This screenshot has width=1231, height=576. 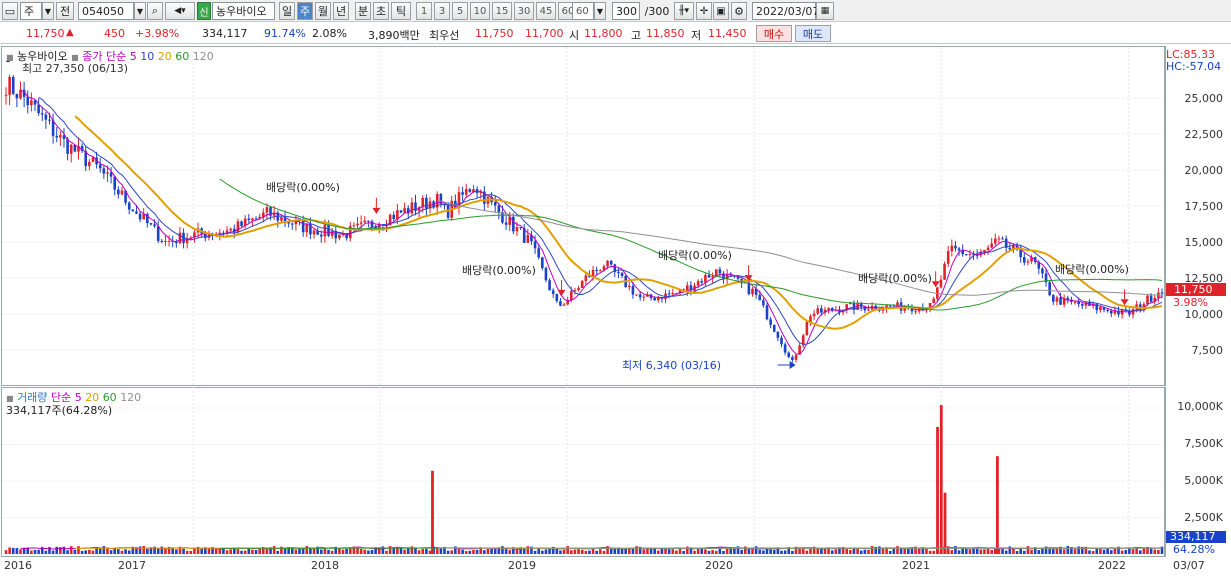 What do you see at coordinates (147, 56) in the screenshot?
I see `ma10-label: 10` at bounding box center [147, 56].